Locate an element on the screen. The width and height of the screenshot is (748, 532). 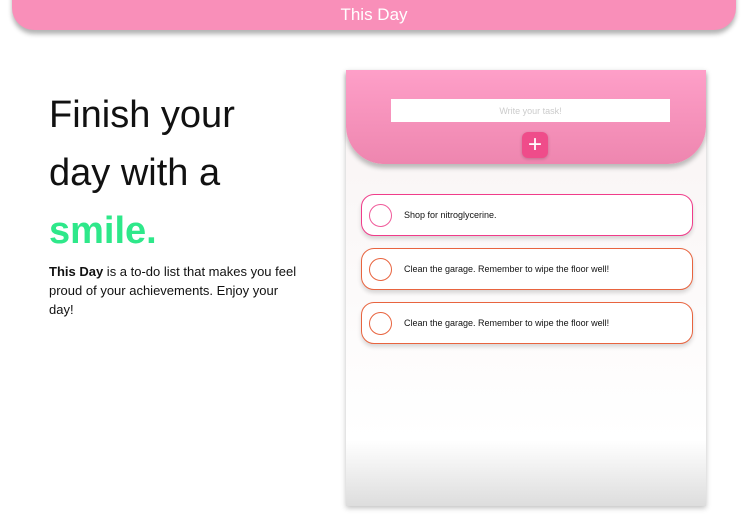
hero-heading: Finish your day with a smile. is located at coordinates (174, 173).